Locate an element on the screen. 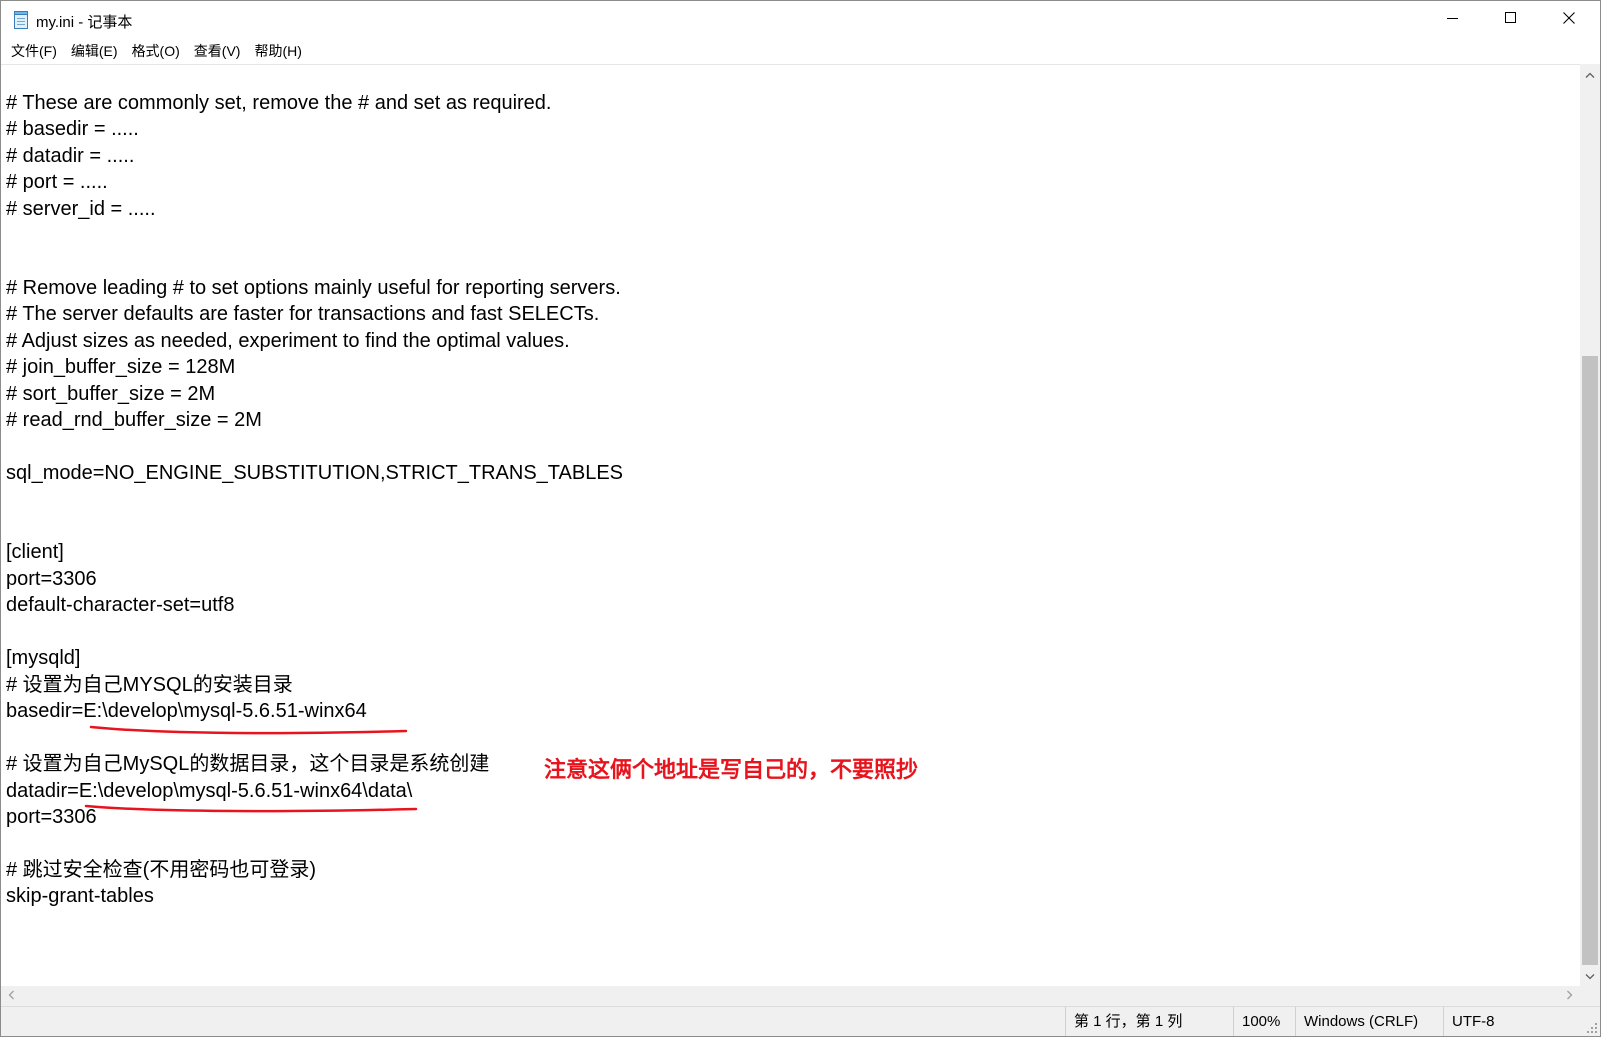 The height and width of the screenshot is (1037, 1601). scroll-left-button is located at coordinates (11, 996).